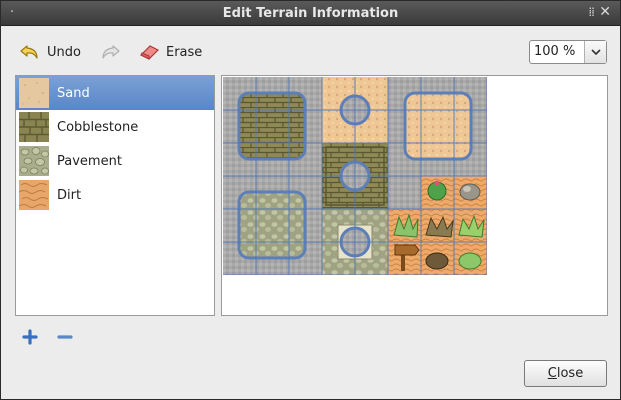 Image resolution: width=621 pixels, height=400 pixels. I want to click on zoom-select: 100 %, so click(568, 52).